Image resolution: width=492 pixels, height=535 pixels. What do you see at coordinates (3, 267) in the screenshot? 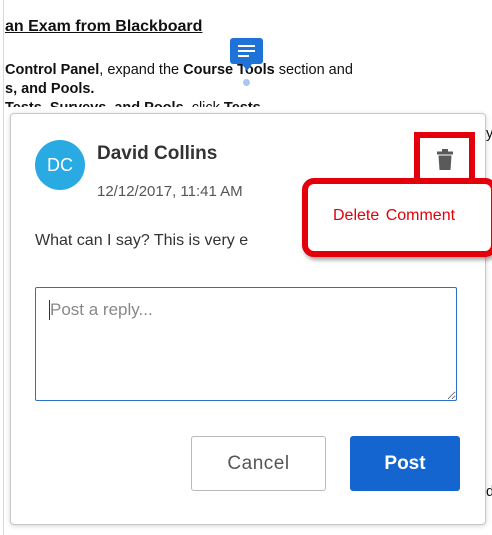
I see `page-border` at bounding box center [3, 267].